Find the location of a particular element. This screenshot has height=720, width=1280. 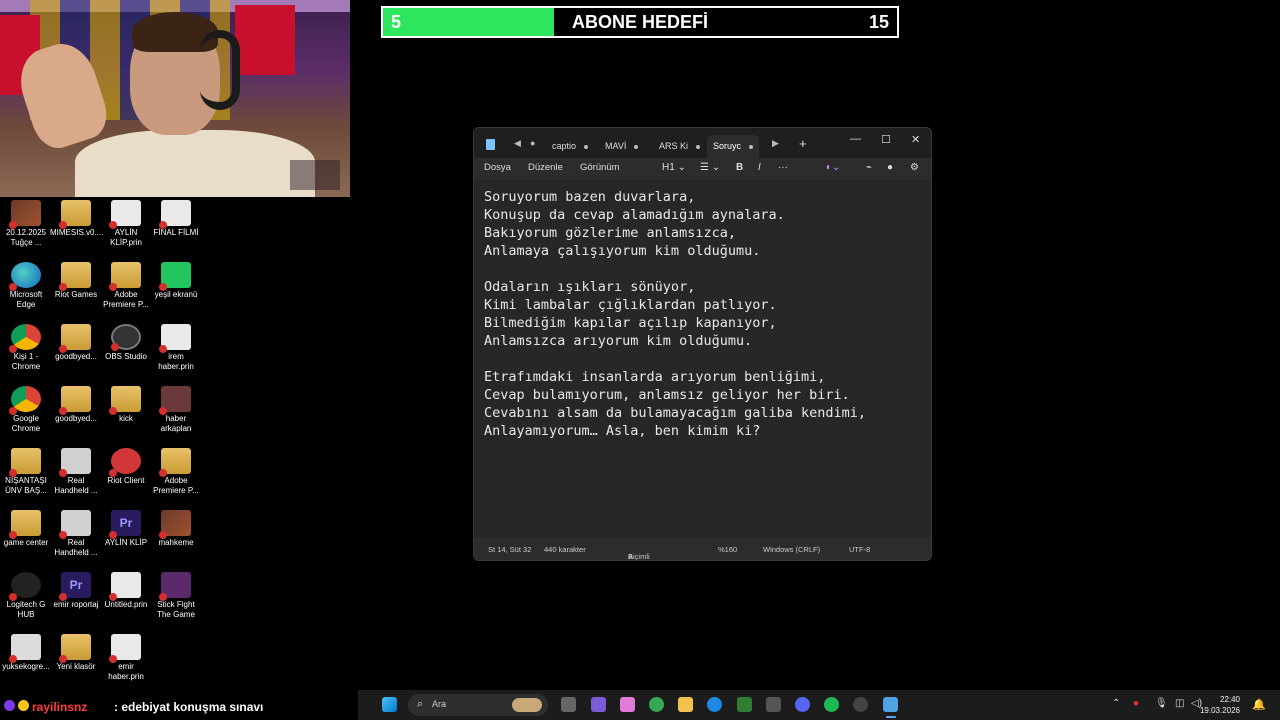

announcement-icon: ⌁ is located at coordinates (869, 167).